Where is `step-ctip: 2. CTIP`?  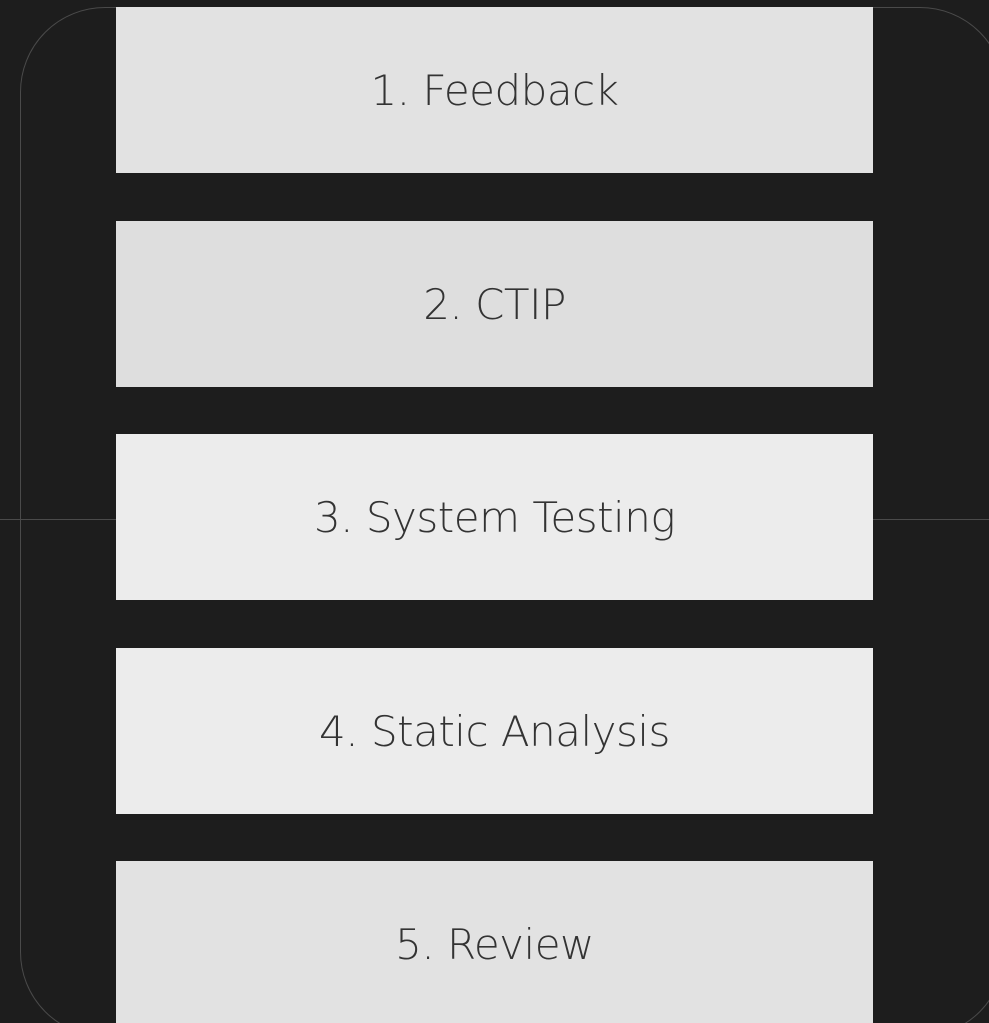 step-ctip: 2. CTIP is located at coordinates (494, 304).